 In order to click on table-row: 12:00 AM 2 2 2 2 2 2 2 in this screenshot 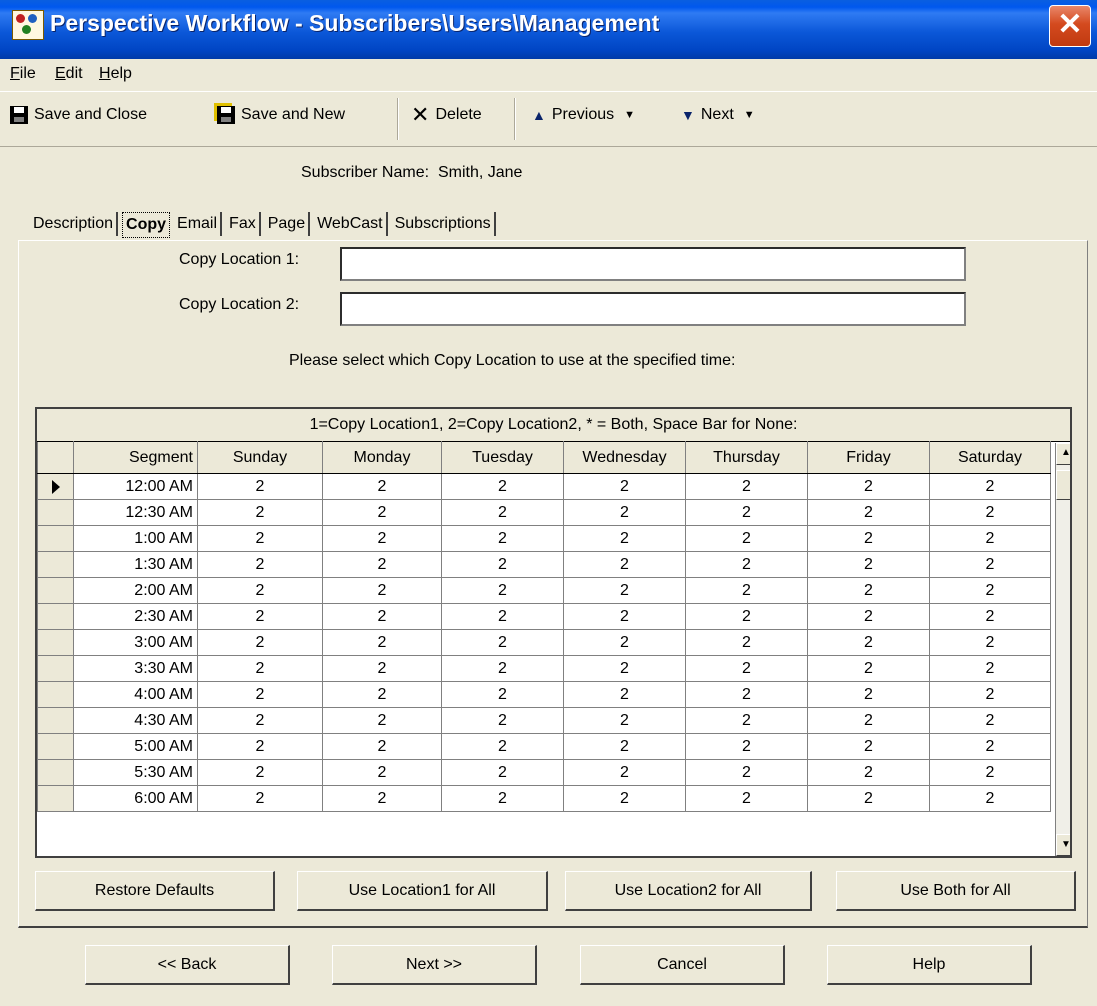, I will do `click(544, 486)`.